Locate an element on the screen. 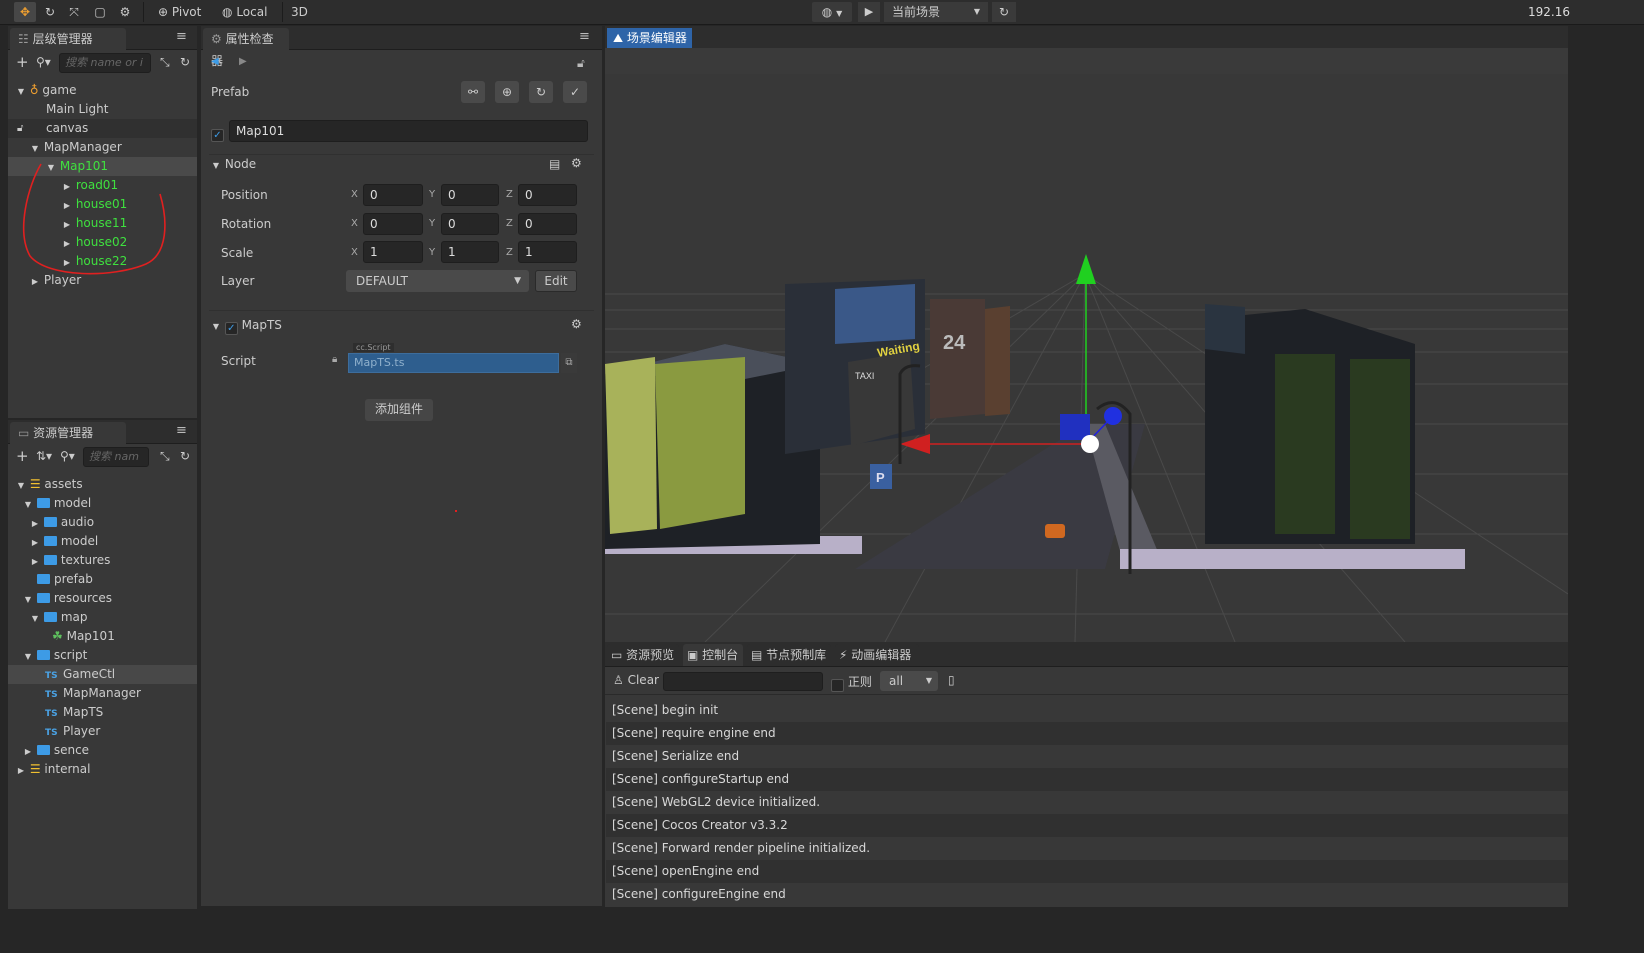  regex-toggle: ✓ 正则 is located at coordinates (851, 682).